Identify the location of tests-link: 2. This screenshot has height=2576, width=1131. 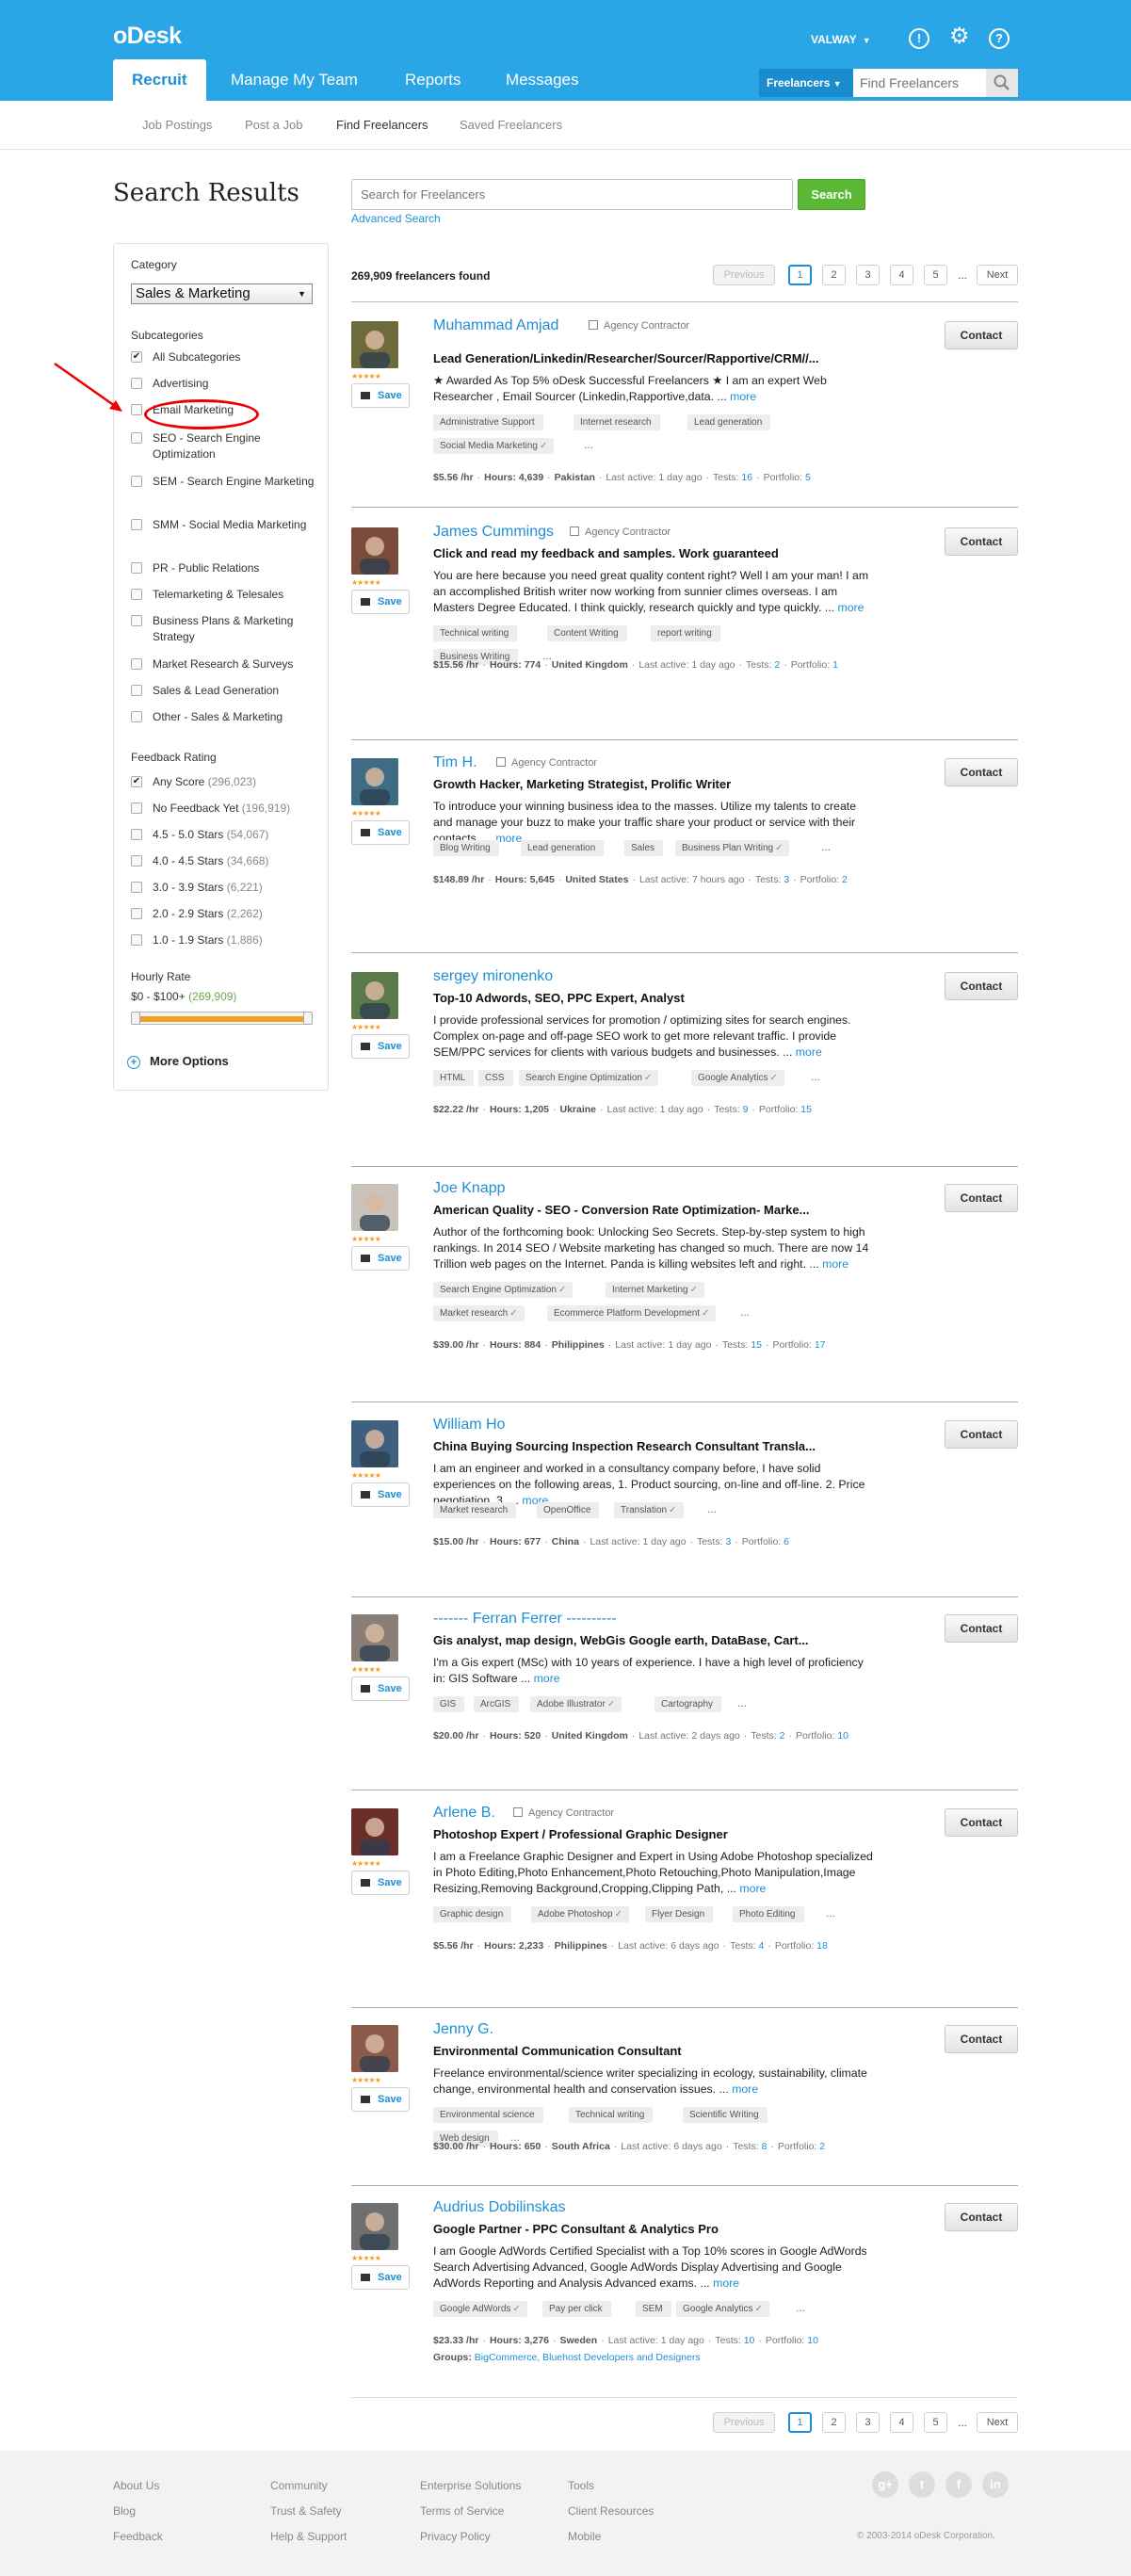
(782, 1736).